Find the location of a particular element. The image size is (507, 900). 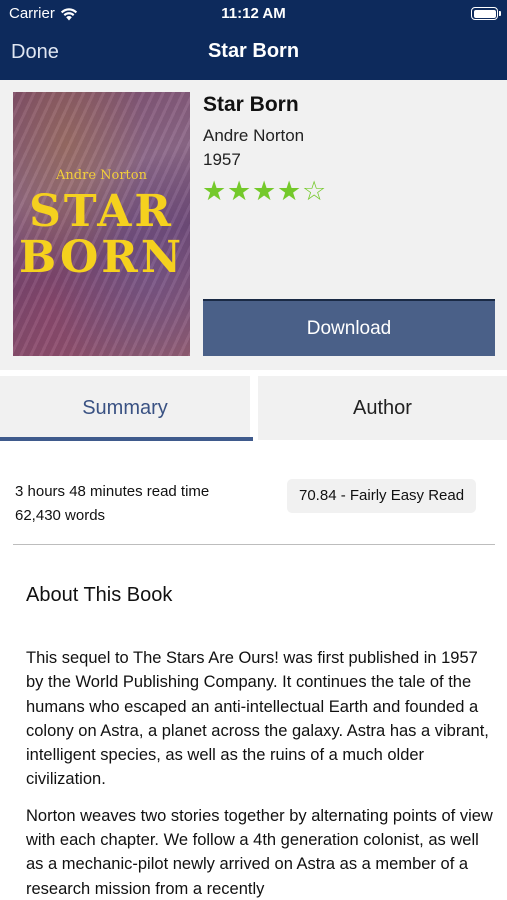

read-time: 3 hours 48 minutes read time is located at coordinates (112, 491).